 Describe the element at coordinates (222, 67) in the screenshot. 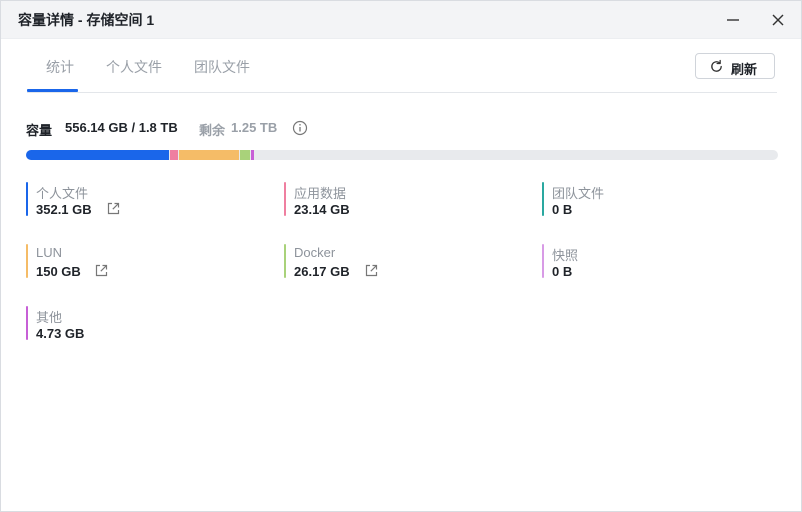

I see `tab-team-files: 团队文件` at that location.